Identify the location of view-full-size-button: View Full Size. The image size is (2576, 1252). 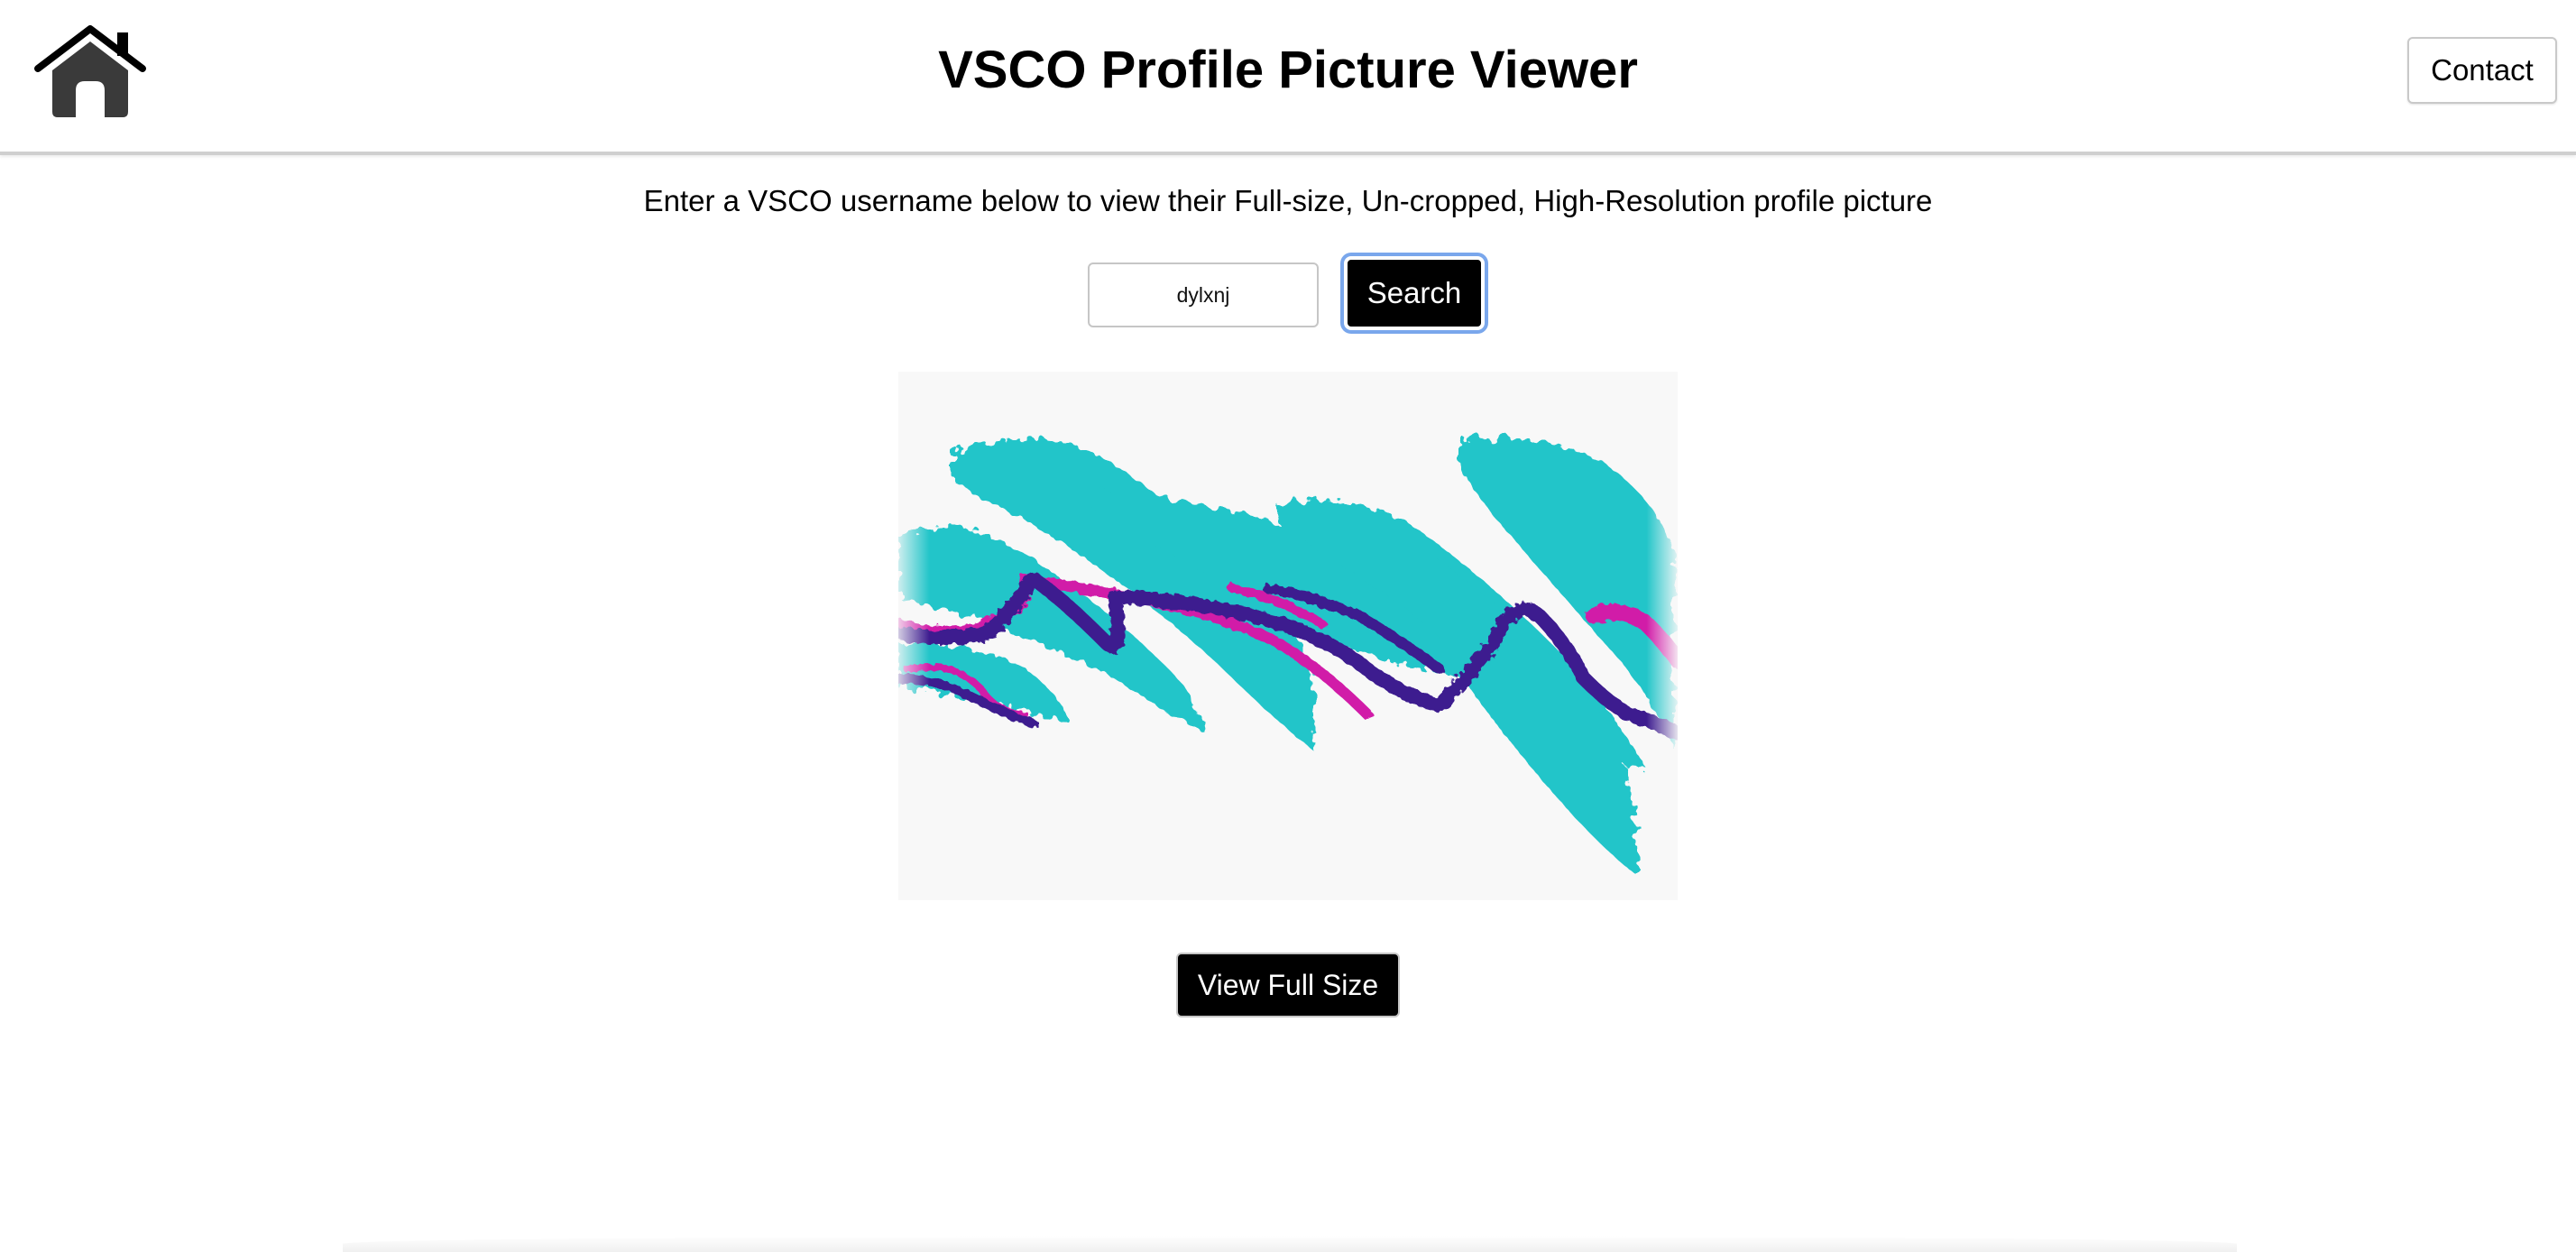
(1288, 985).